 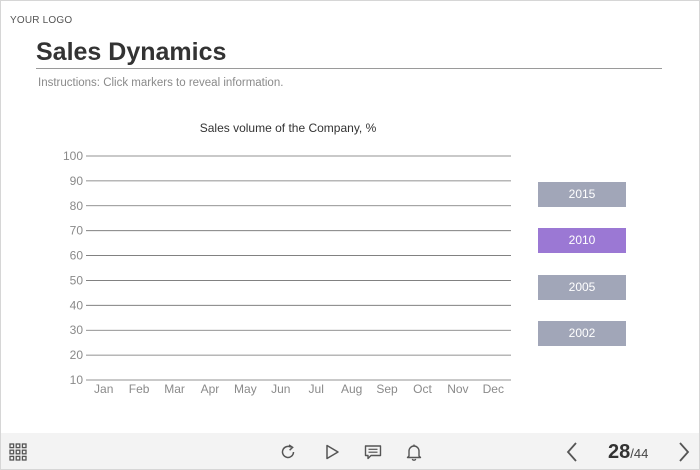 I want to click on y-tick-label: 90, so click(x=77, y=181).